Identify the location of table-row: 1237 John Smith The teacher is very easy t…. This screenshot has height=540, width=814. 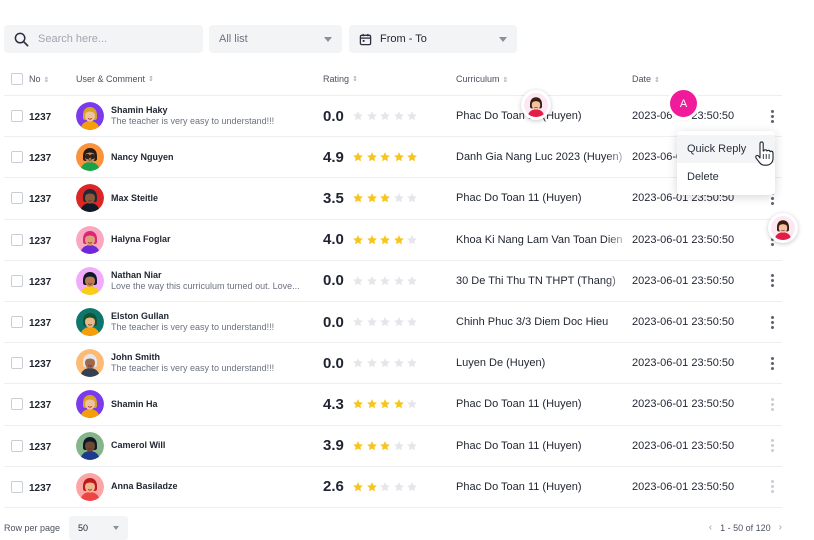
(393, 364).